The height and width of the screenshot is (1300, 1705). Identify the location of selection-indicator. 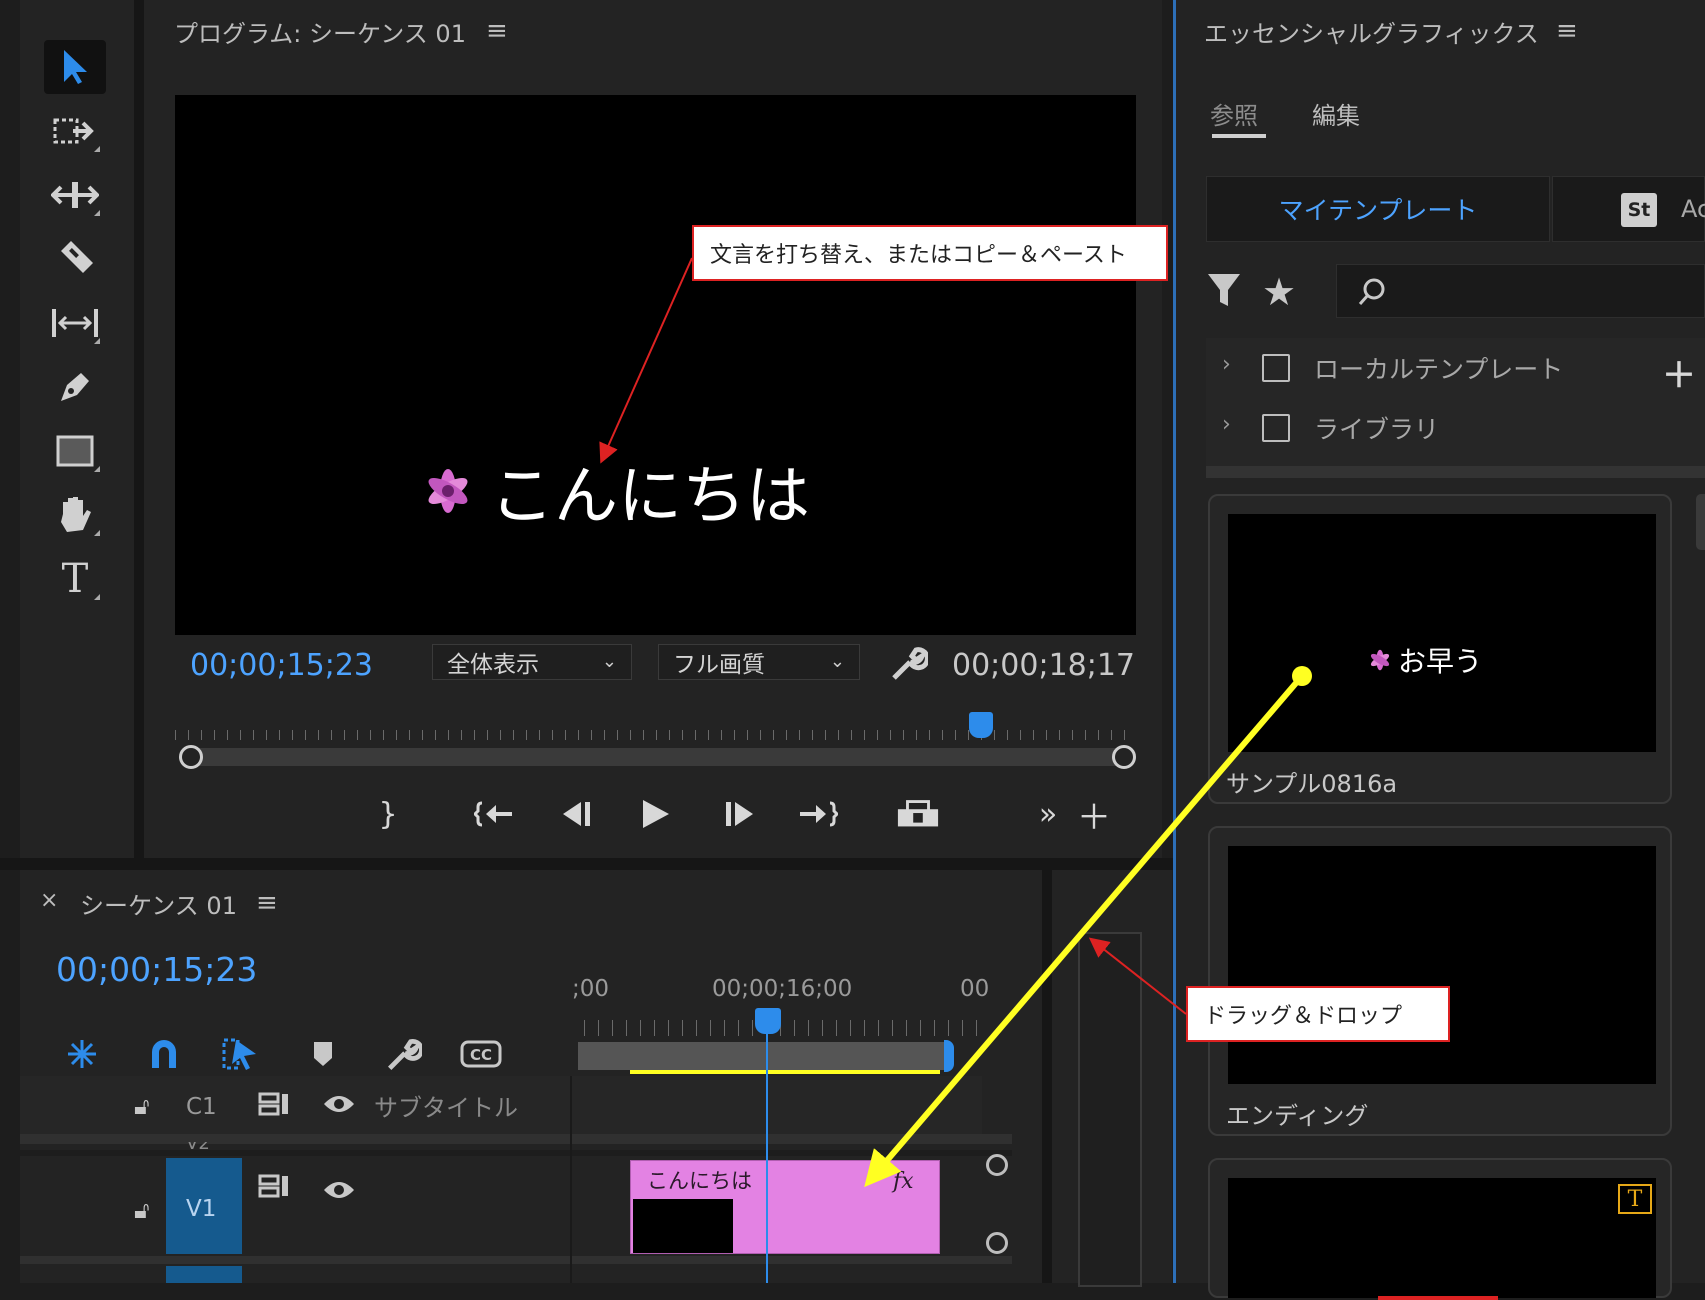
(1438, 1298).